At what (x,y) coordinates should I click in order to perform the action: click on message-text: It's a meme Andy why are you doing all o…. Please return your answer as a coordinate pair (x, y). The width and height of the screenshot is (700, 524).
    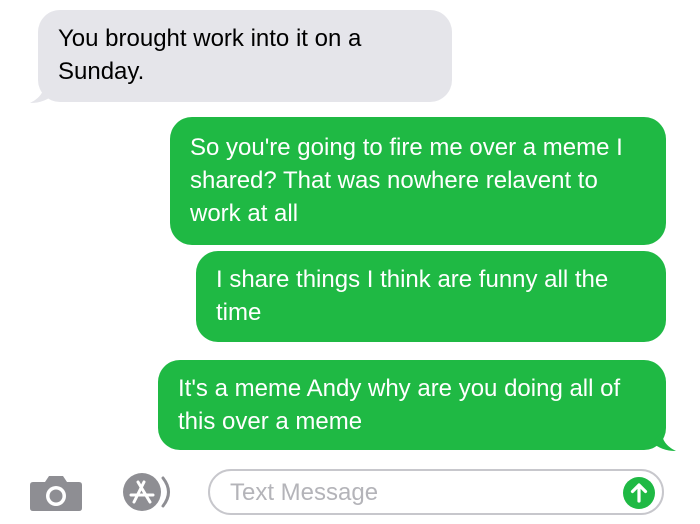
    Looking at the image, I should click on (399, 405).